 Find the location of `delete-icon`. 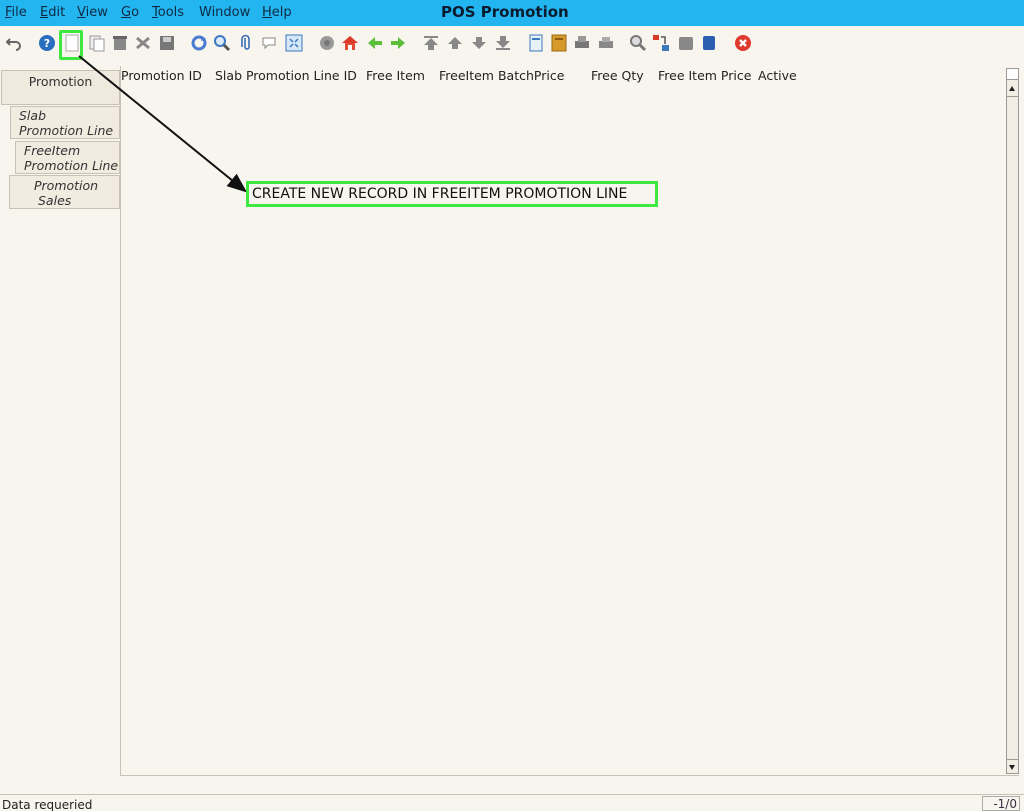

delete-icon is located at coordinates (120, 43).